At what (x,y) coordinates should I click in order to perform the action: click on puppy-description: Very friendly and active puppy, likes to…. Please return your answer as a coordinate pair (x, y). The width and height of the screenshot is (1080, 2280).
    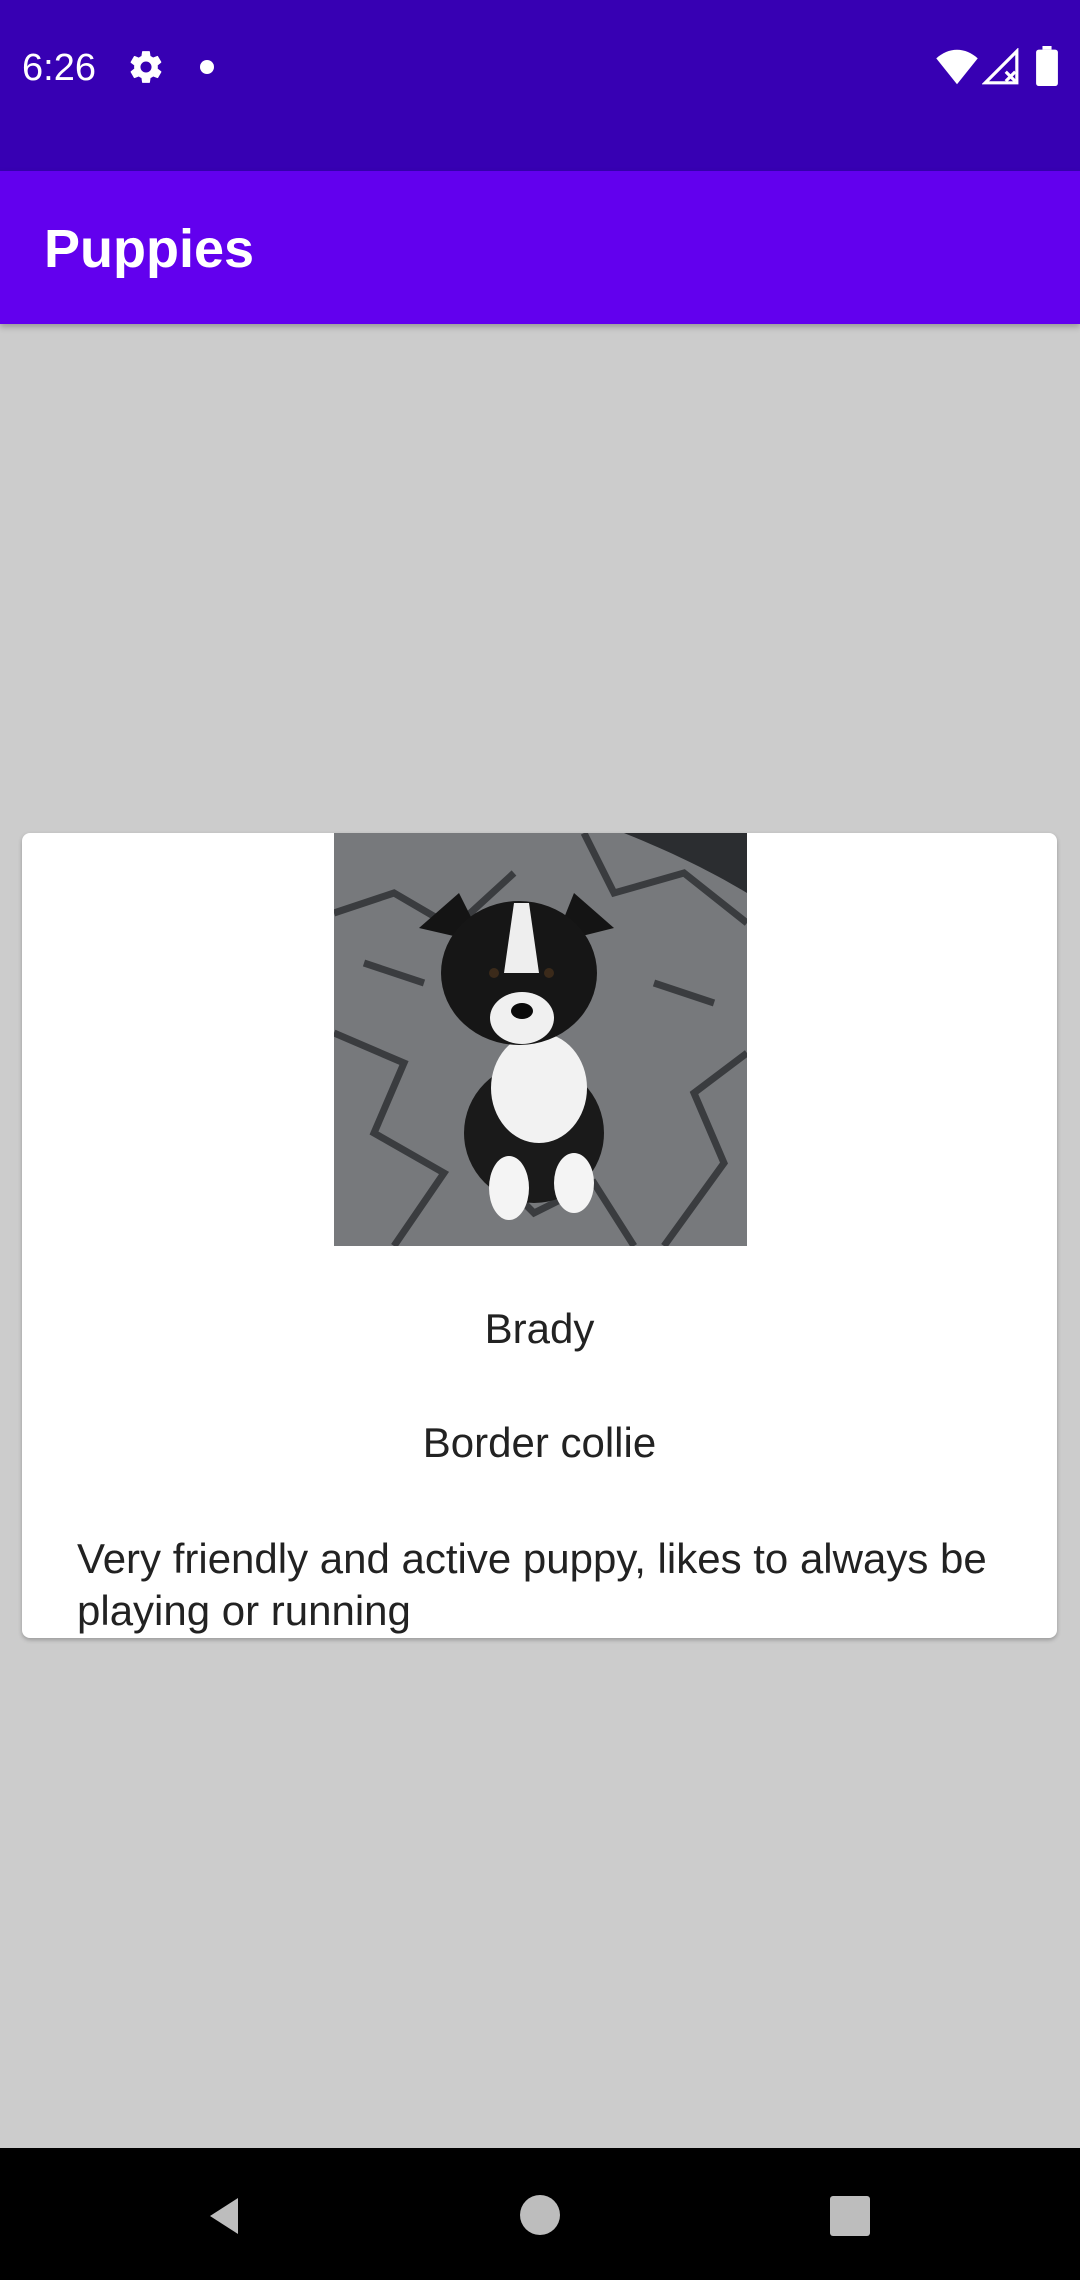
    Looking at the image, I should click on (532, 1584).